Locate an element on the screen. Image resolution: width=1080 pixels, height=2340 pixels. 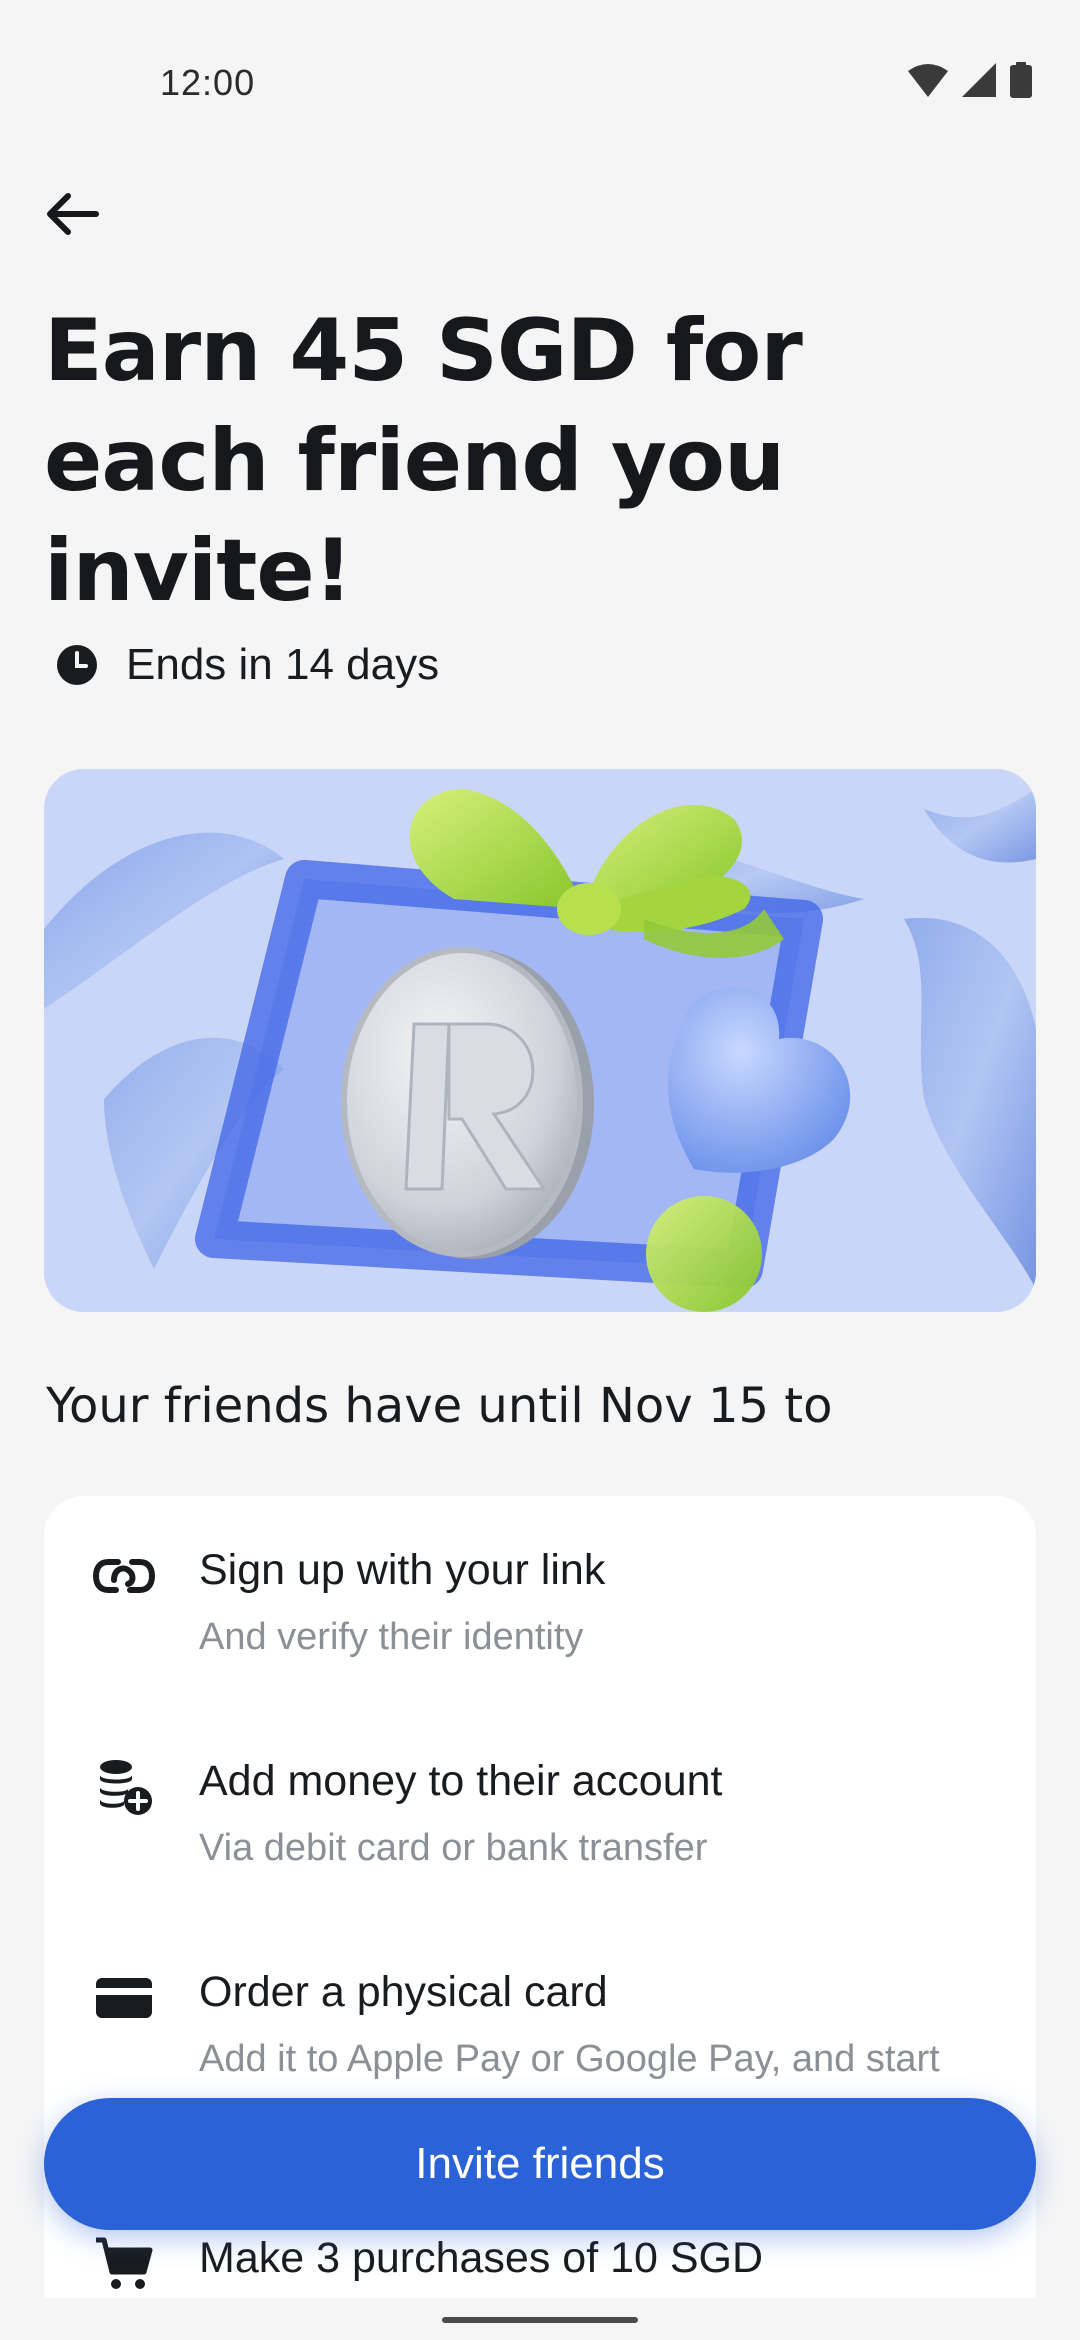
coins-add-icon is located at coordinates (124, 1787).